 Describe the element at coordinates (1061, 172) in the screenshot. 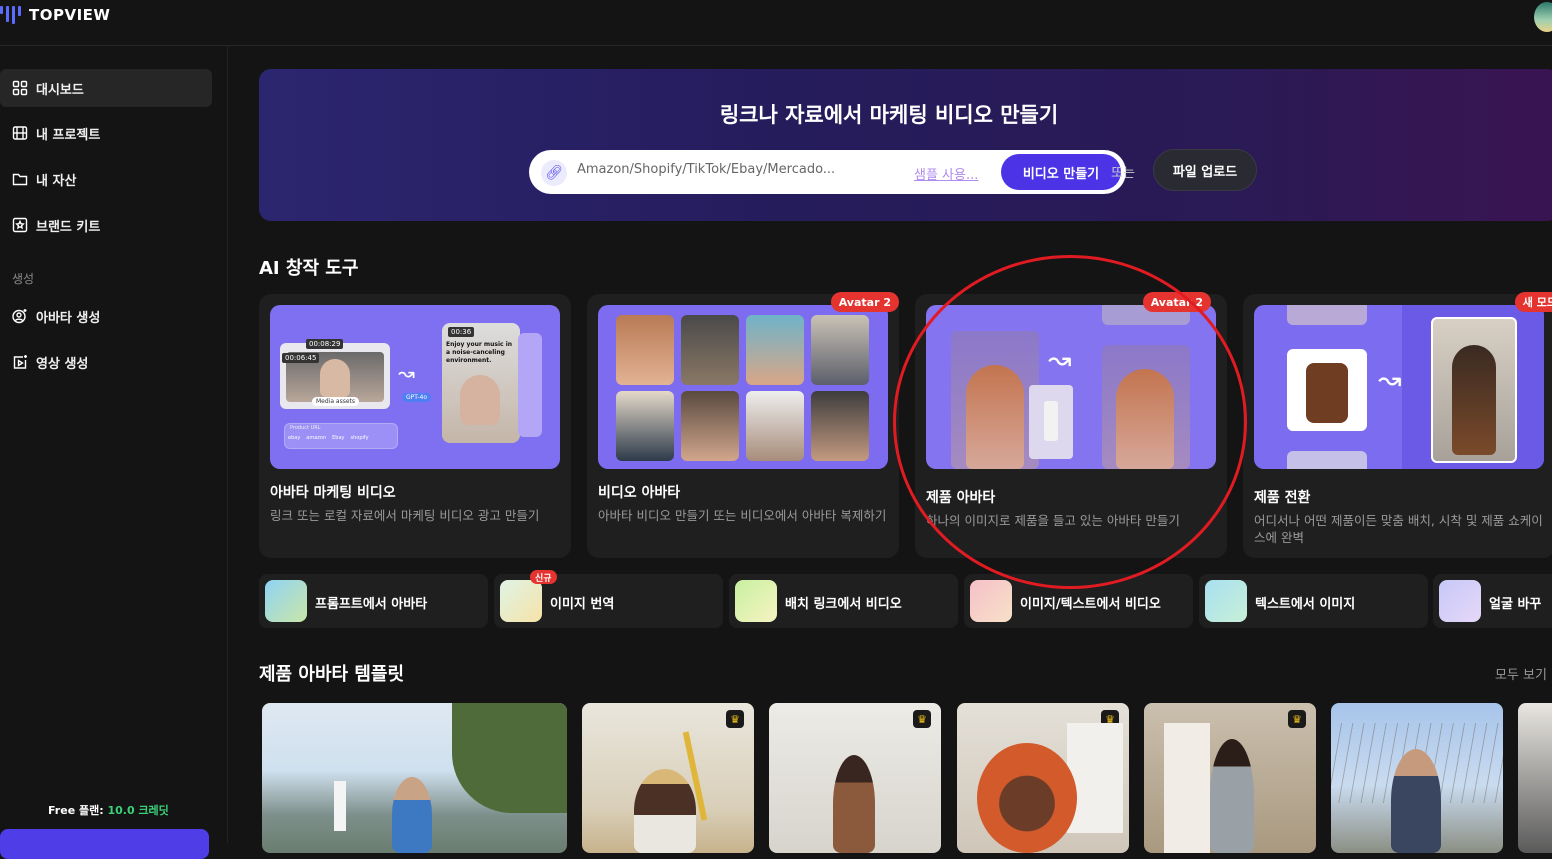

I see `make-video-button: 비디오 만들기` at that location.